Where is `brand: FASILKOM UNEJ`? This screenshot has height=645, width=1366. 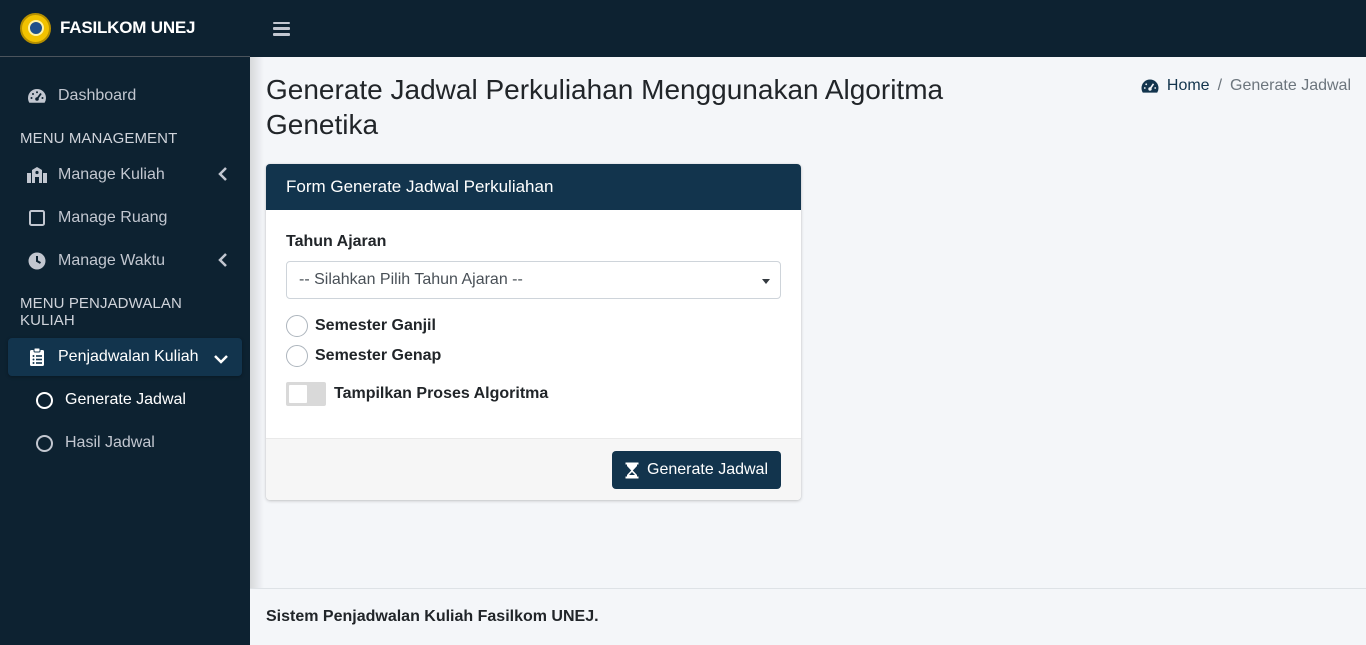
brand: FASILKOM UNEJ is located at coordinates (125, 28).